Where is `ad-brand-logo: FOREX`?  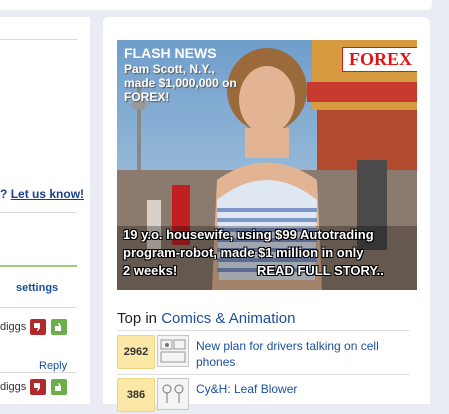 ad-brand-logo: FOREX is located at coordinates (379, 59).